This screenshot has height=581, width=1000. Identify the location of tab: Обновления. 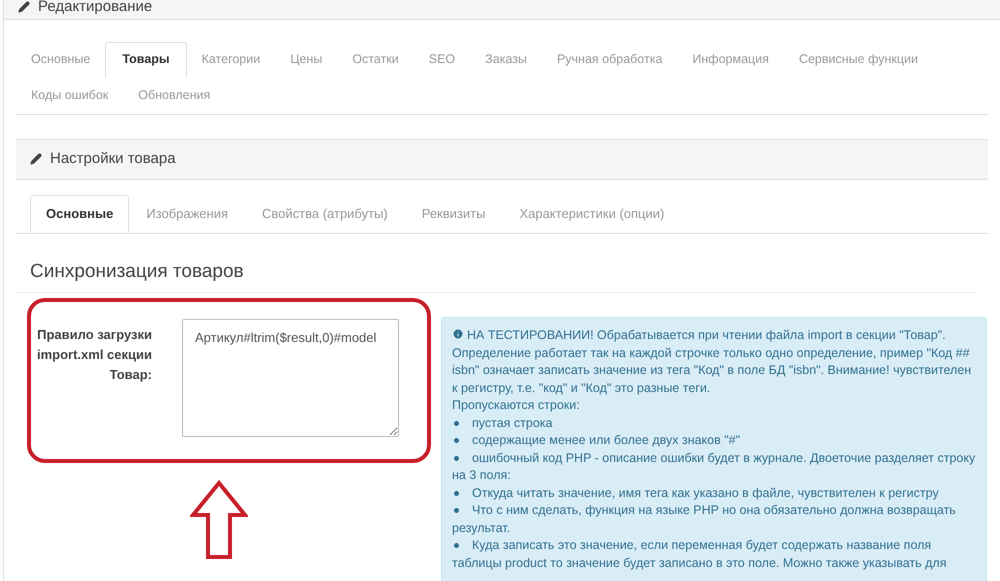
(174, 96).